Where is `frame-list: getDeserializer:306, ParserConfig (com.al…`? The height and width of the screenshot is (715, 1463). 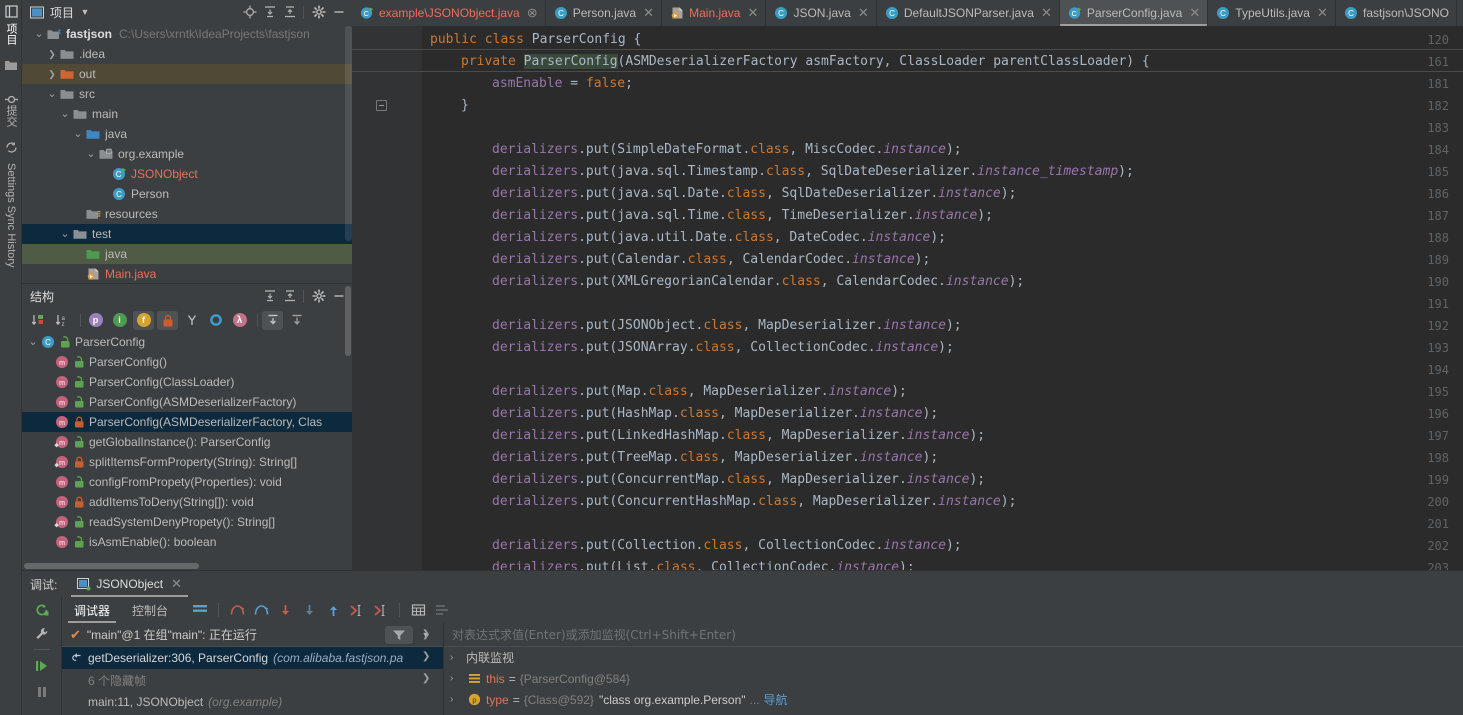
frame-list: getDeserializer:306, ParserConfig (com.al… is located at coordinates (252, 680).